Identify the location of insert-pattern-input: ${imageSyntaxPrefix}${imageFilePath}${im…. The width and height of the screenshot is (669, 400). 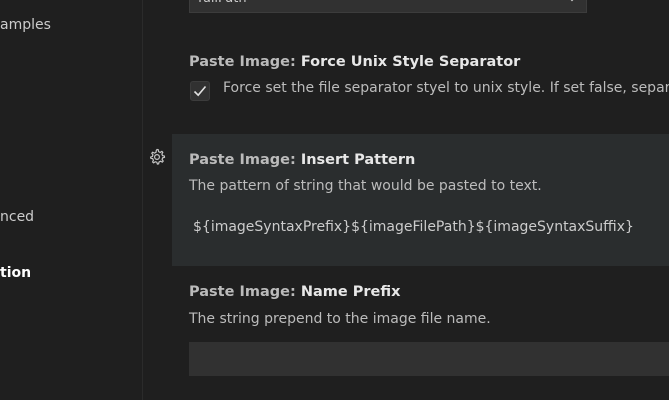
(413, 227).